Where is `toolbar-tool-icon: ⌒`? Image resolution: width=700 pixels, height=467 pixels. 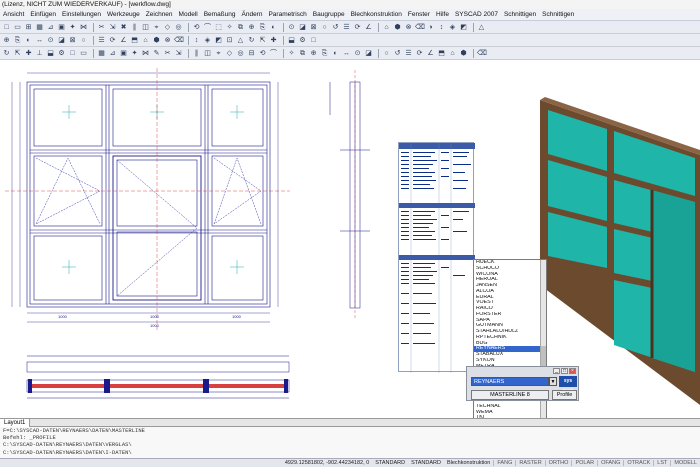 toolbar-tool-icon: ⌒ is located at coordinates (273, 53).